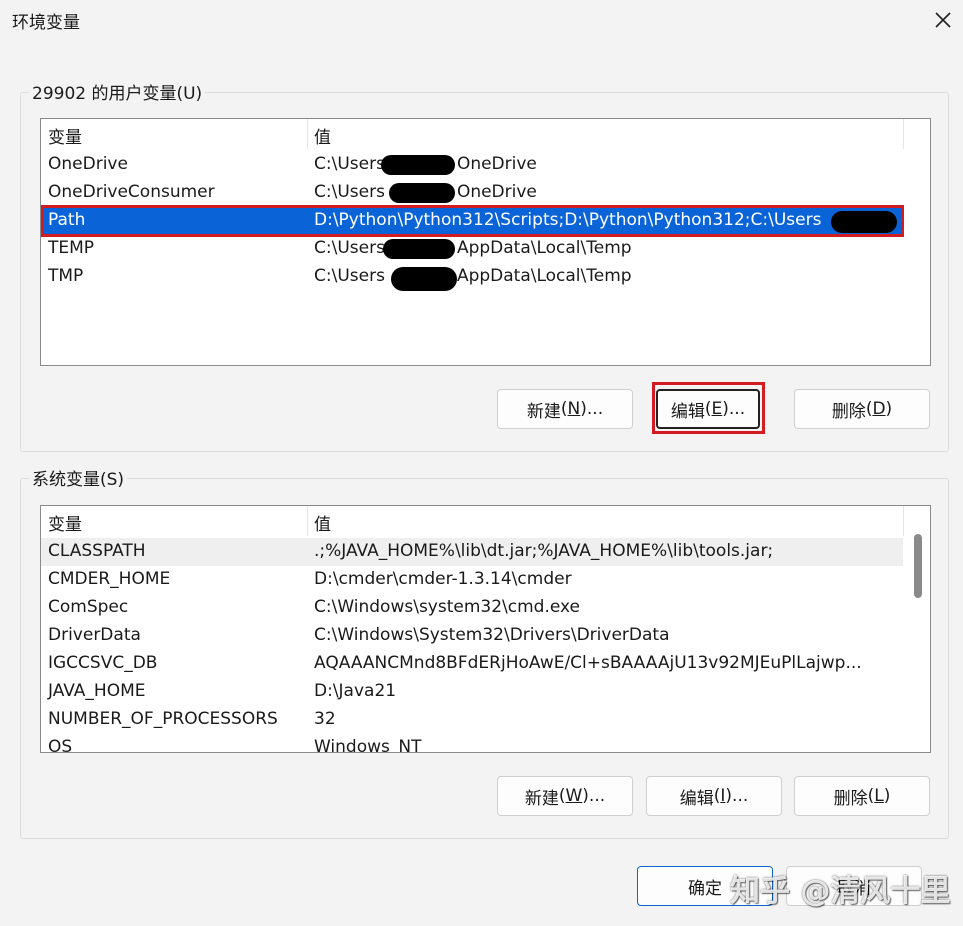 The width and height of the screenshot is (963, 926). I want to click on var-name: CMDER_HOME, so click(109, 579).